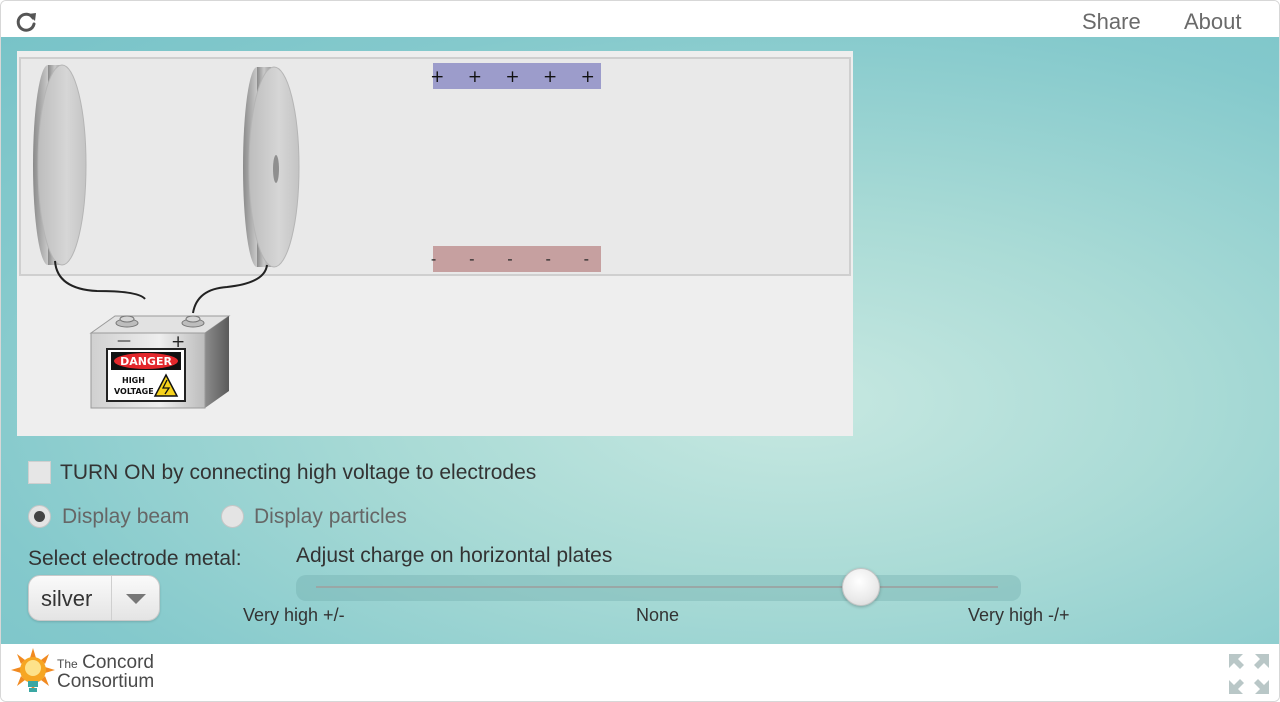 The width and height of the screenshot is (1280, 702). I want to click on plate-charge-slider-handle, so click(861, 587).